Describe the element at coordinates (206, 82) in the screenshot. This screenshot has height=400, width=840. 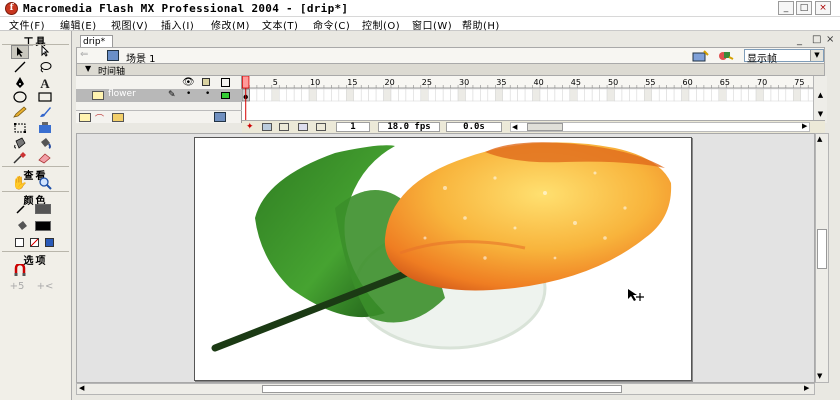
I see `lock-icon` at that location.